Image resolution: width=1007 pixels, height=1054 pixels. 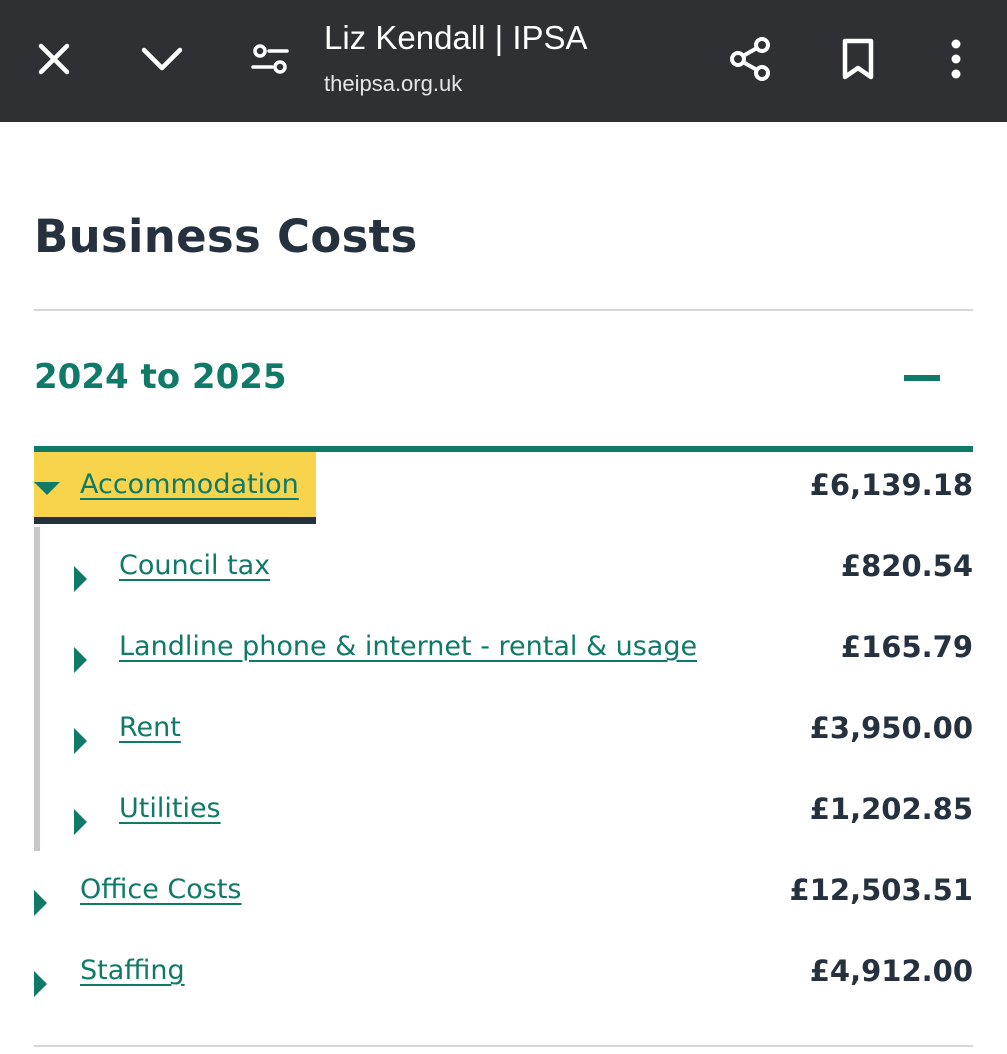 I want to click on browser-toolbar: Liz Kendall | IPSA theipsa.org.uk, so click(x=503, y=61).